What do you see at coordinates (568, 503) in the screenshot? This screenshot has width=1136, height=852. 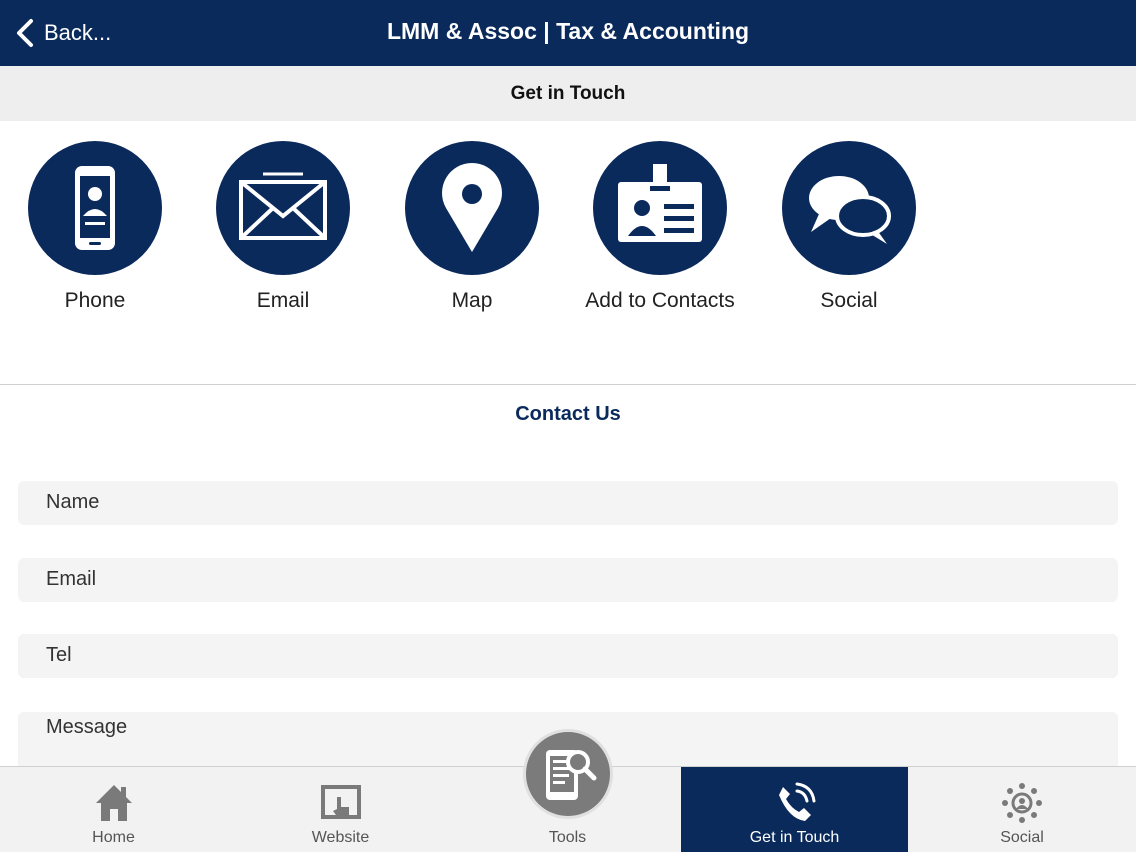 I see `name-field: Name` at bounding box center [568, 503].